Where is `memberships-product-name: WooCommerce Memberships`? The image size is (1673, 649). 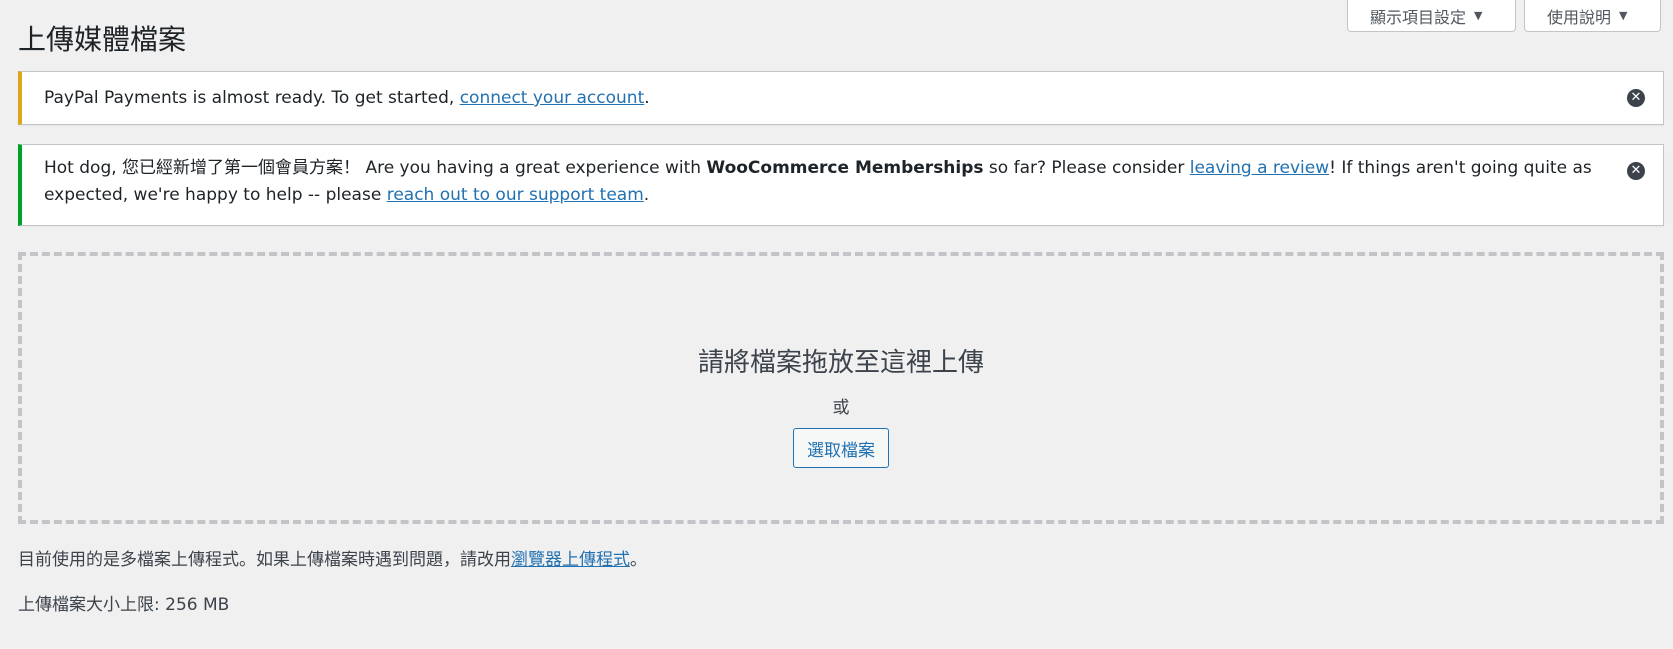
memberships-product-name: WooCommerce Memberships is located at coordinates (845, 168).